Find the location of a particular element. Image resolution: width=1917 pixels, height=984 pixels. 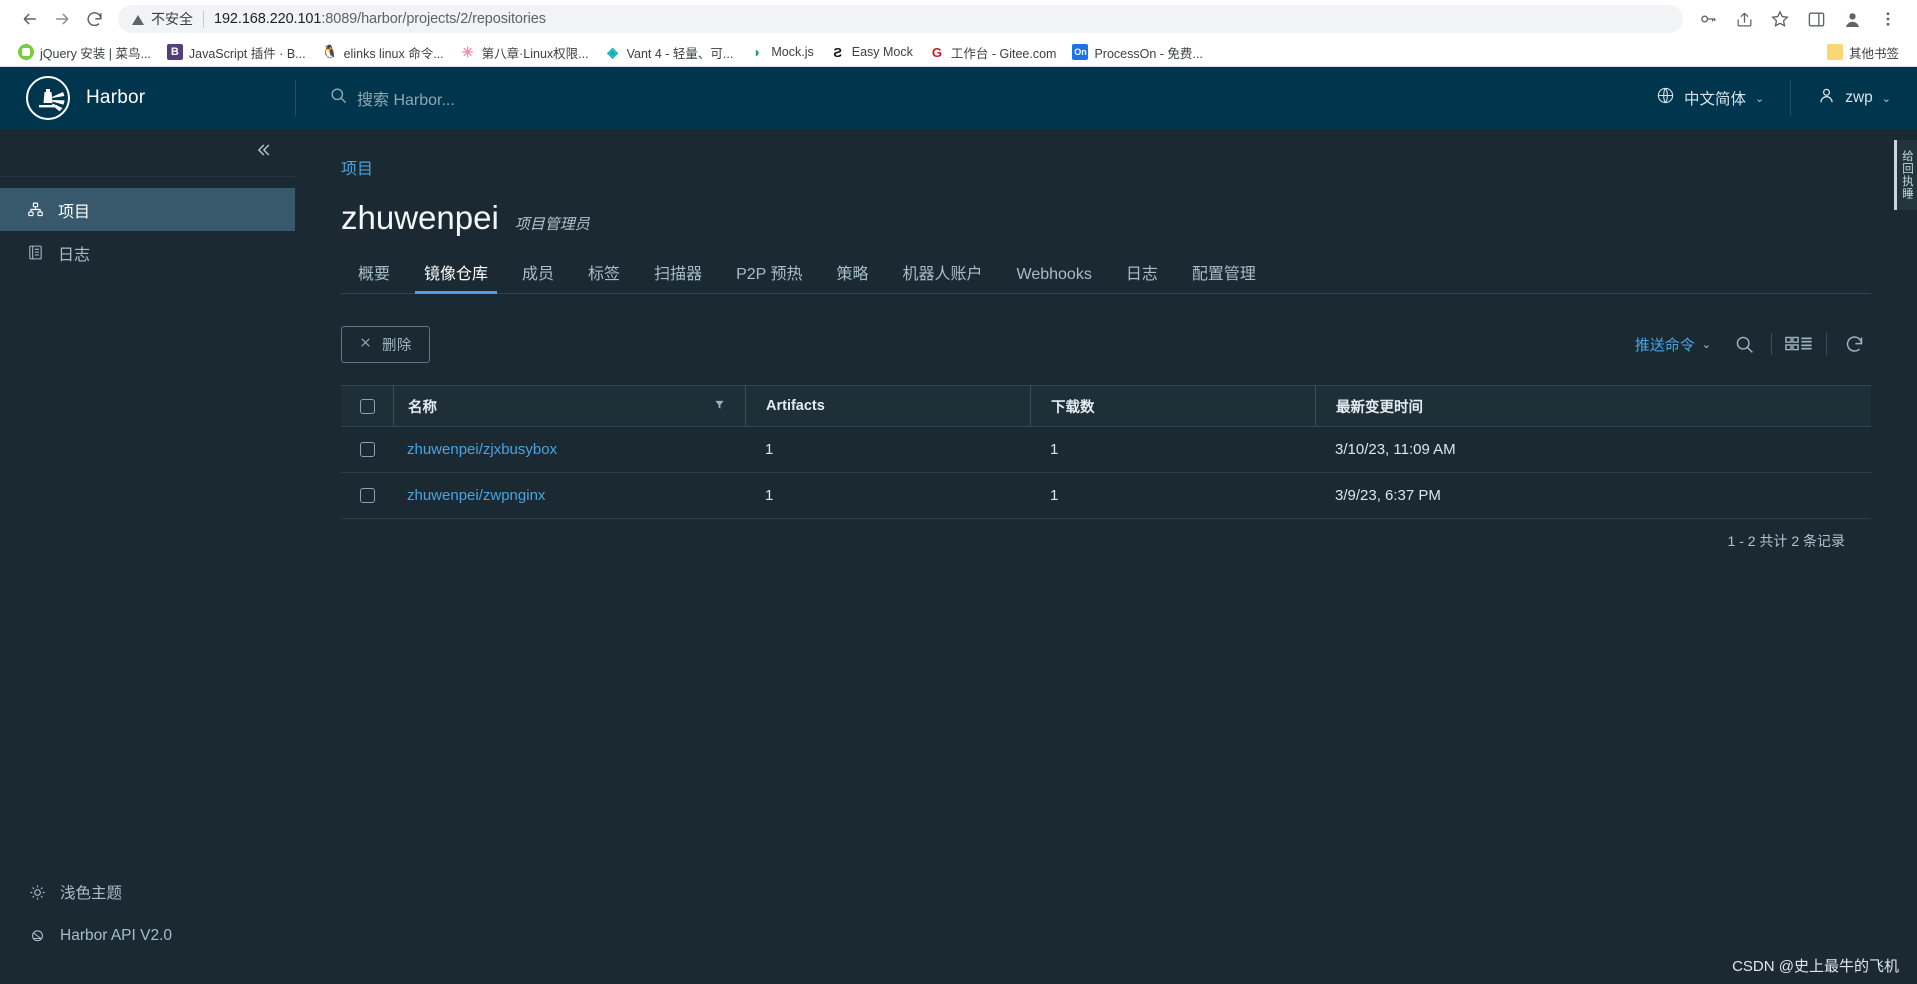

tab-p2p-preheat: P2P 预热 is located at coordinates (769, 273).